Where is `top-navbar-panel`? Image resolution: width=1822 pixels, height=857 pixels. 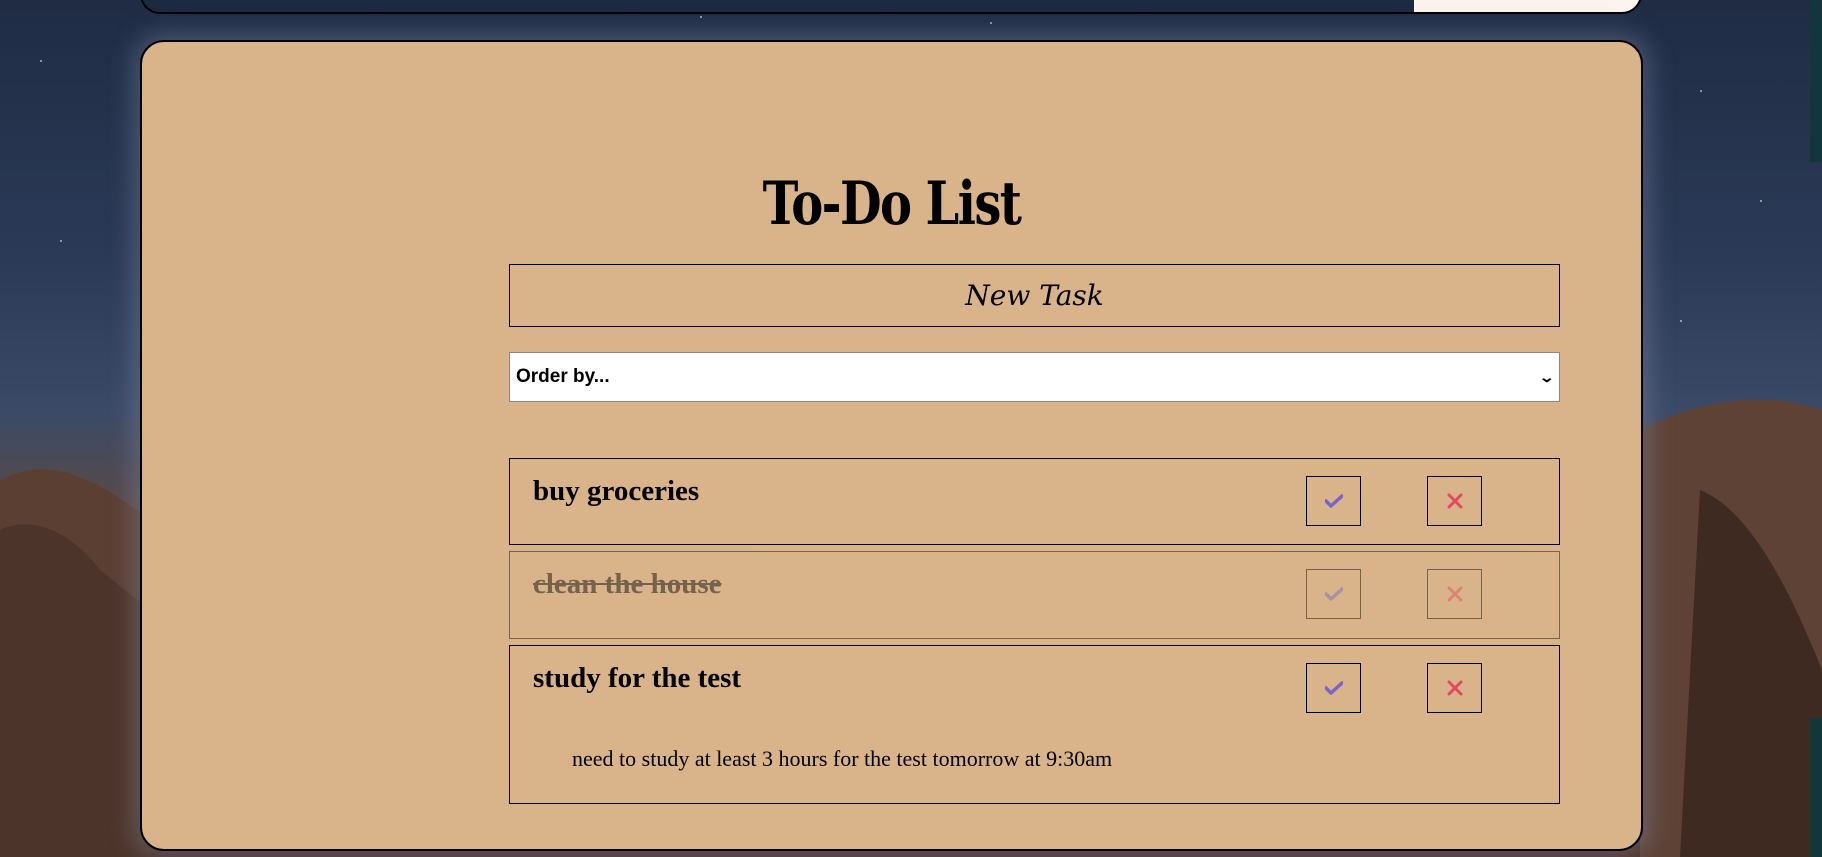
top-navbar-panel is located at coordinates (1527, 6).